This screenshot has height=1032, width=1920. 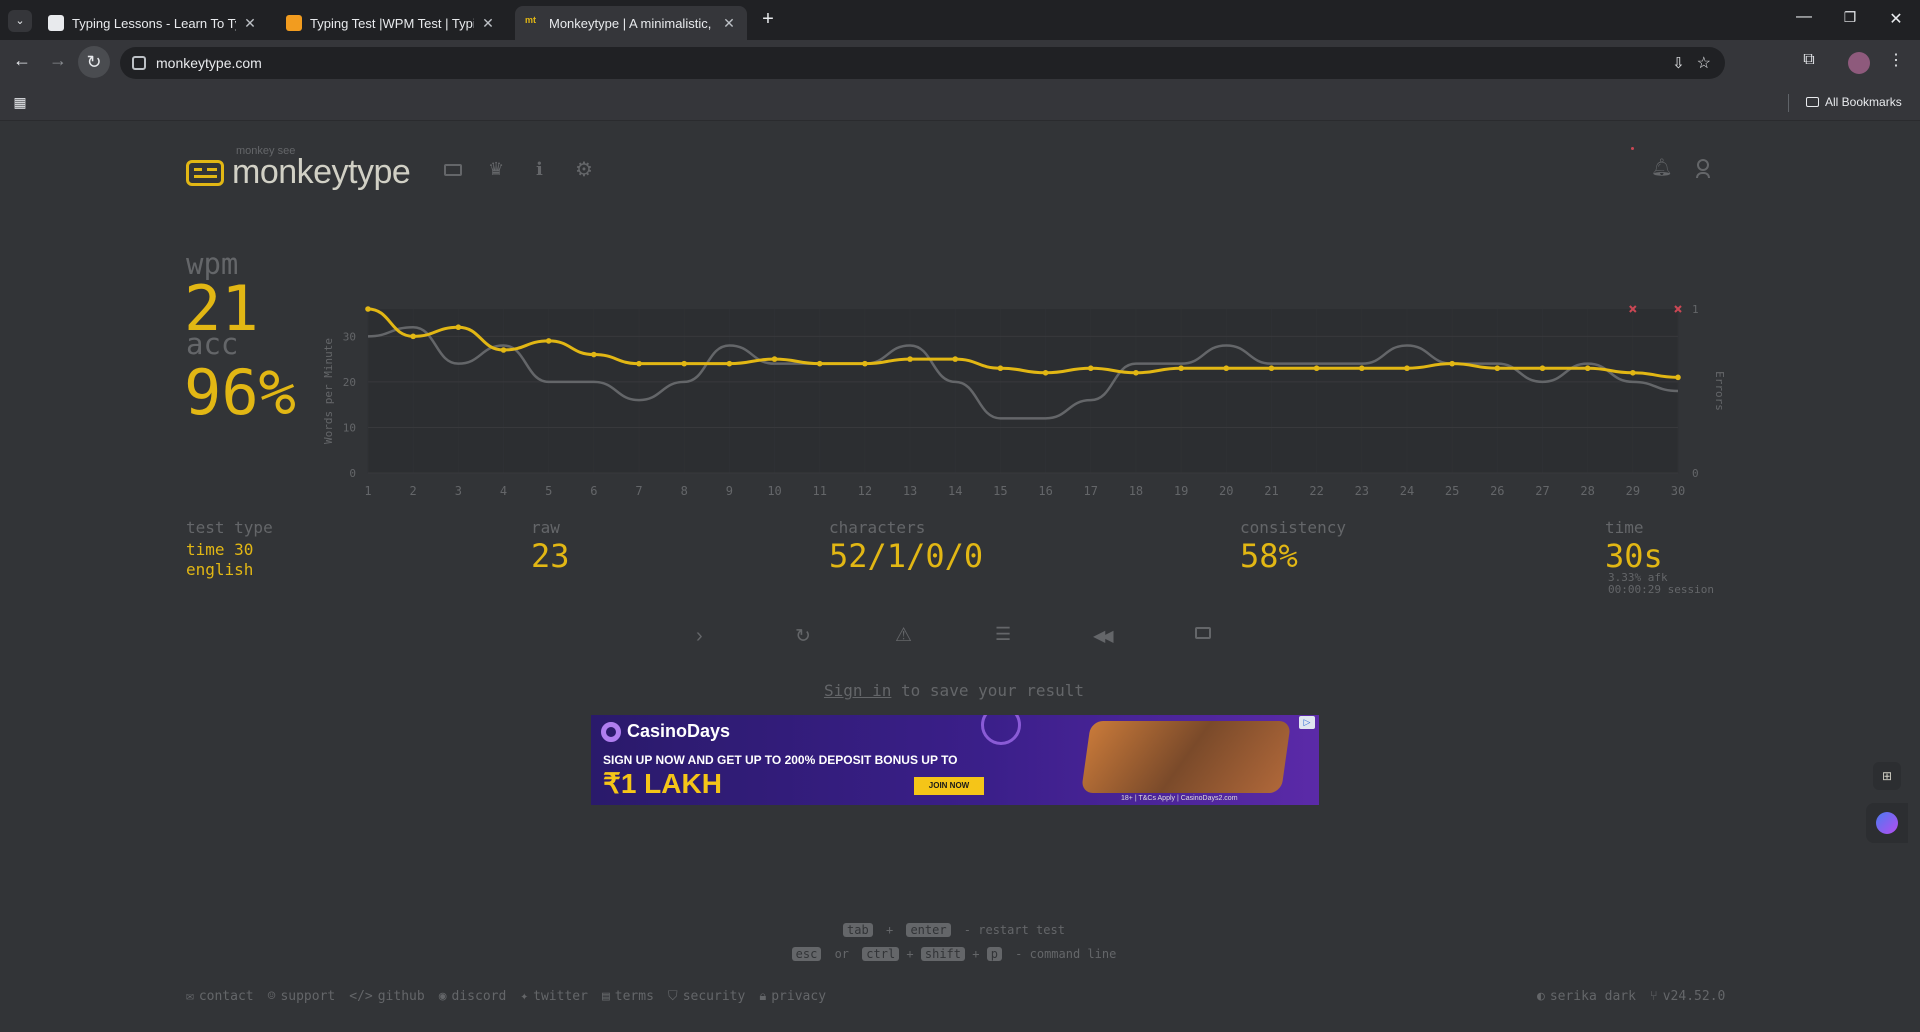 I want to click on y-tick-label: 30, so click(x=349, y=336).